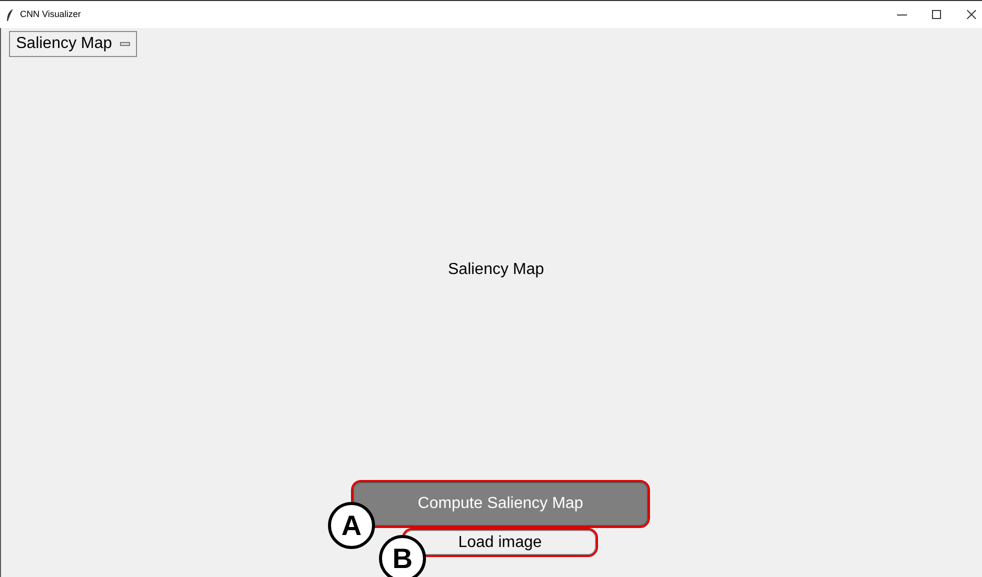  Describe the element at coordinates (73, 44) in the screenshot. I see `option-menu: Saliency Map` at that location.